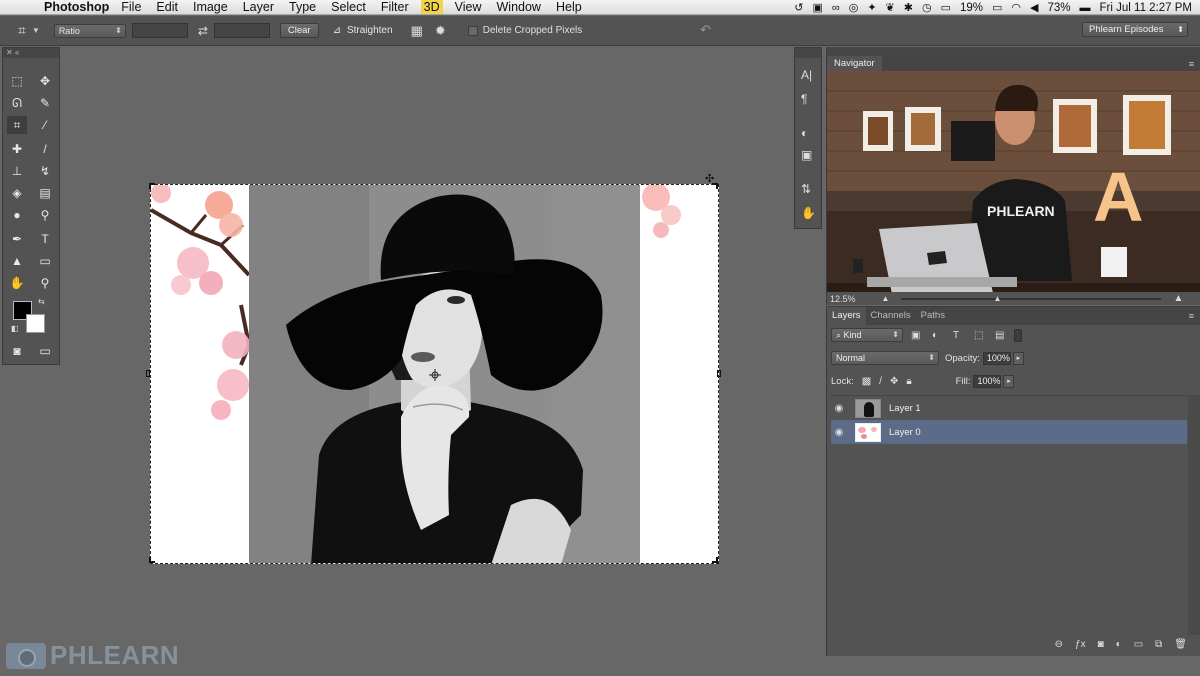  I want to click on layer-name: Layer 1, so click(905, 408).